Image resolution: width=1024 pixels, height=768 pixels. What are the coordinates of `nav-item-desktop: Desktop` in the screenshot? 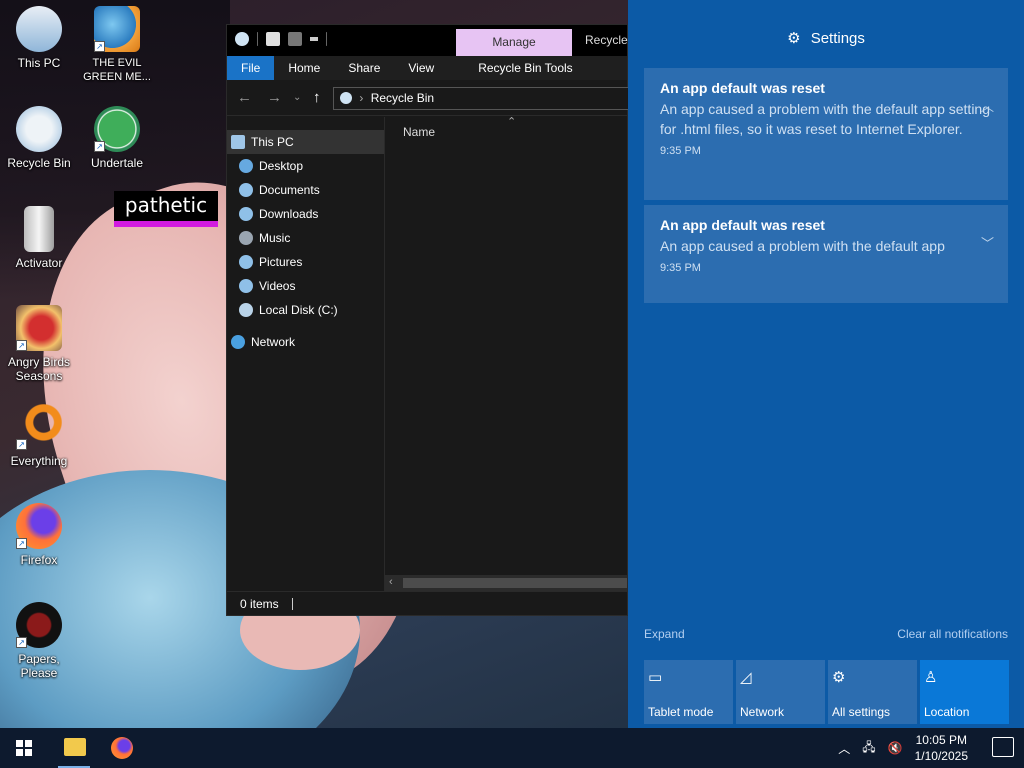 It's located at (305, 166).